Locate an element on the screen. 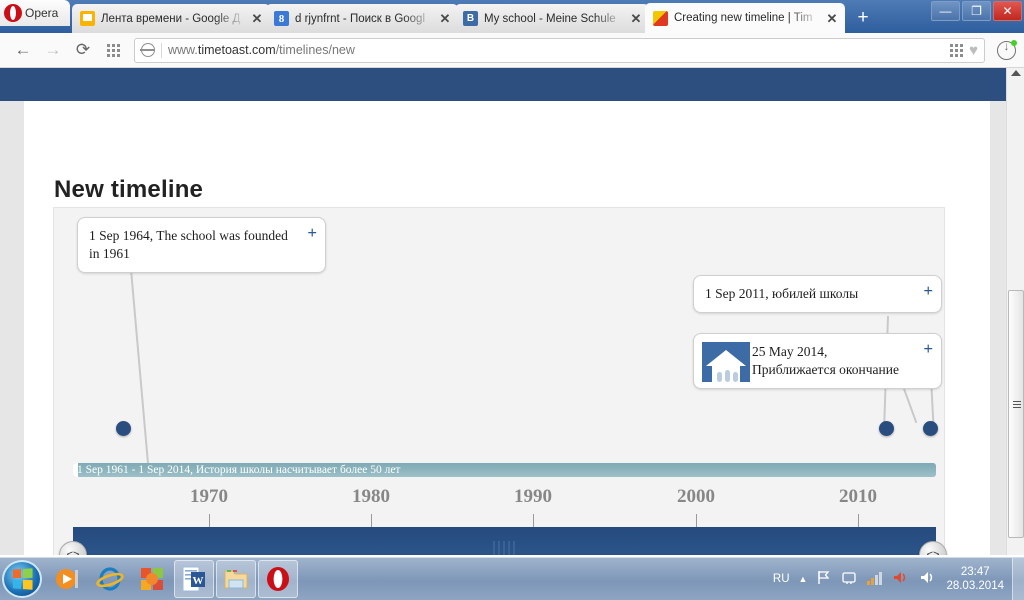 This screenshot has height=600, width=1024. event-text: 1 Sep 2011, юбилей школы is located at coordinates (782, 293).